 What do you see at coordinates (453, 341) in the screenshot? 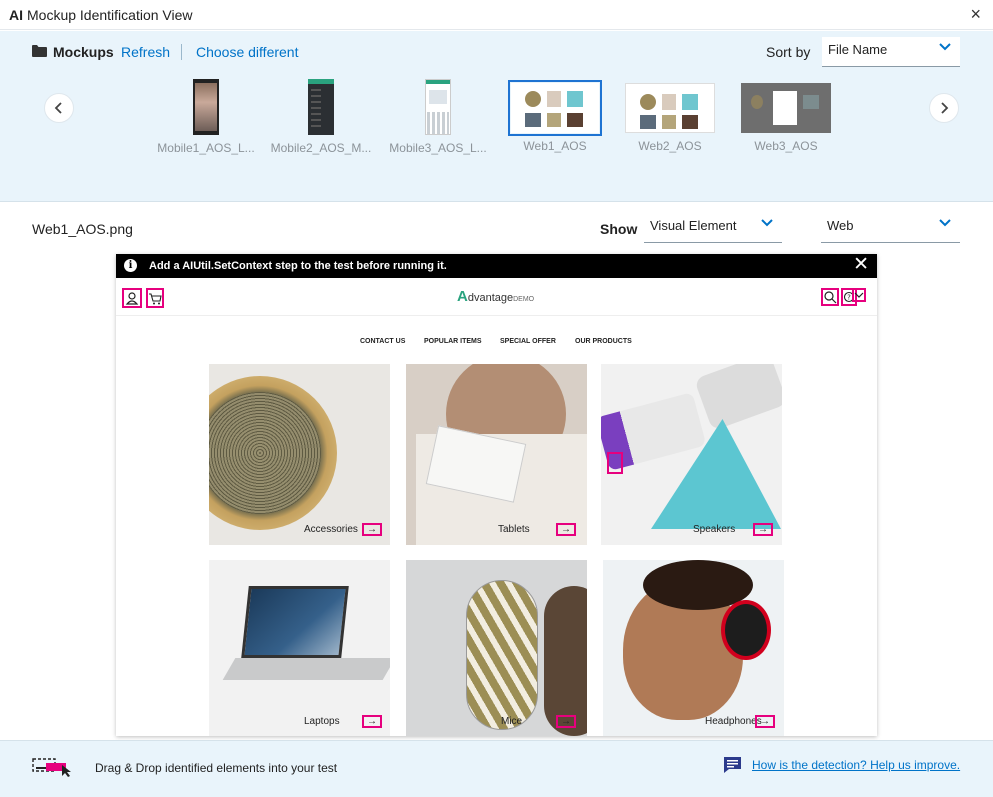
I see `nav-popular-items: POPULAR ITEMS` at bounding box center [453, 341].